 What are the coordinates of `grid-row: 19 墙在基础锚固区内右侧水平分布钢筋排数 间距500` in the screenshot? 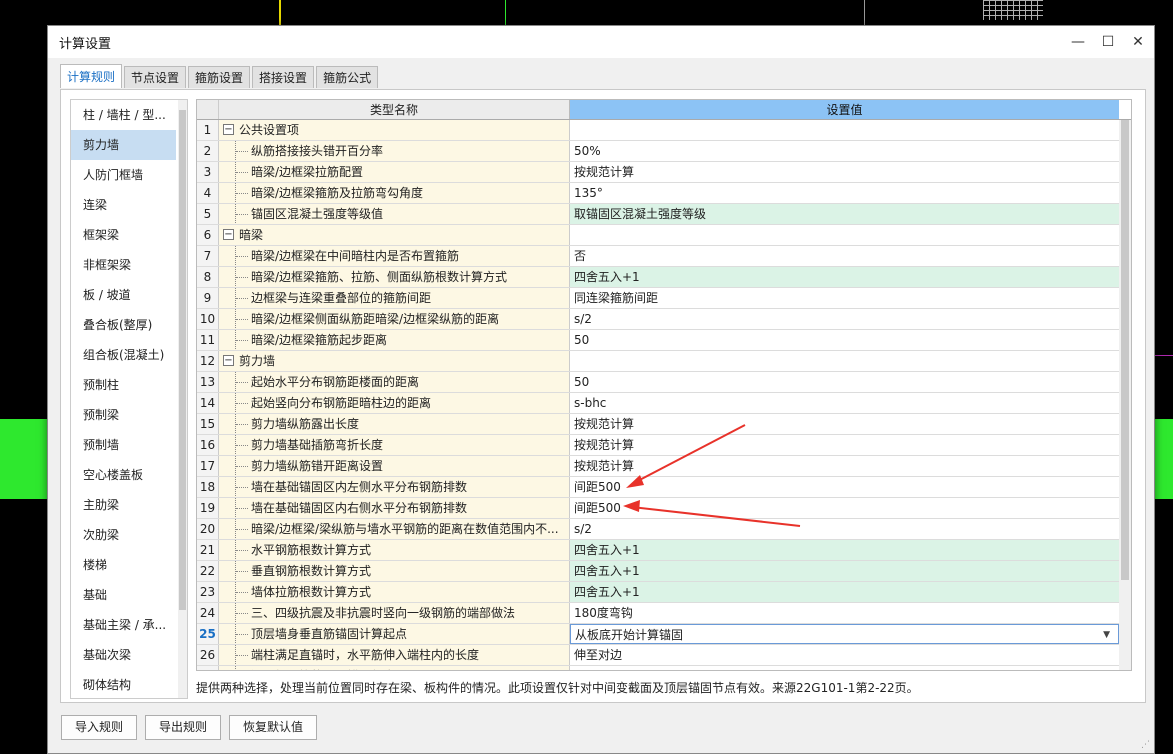 It's located at (664, 508).